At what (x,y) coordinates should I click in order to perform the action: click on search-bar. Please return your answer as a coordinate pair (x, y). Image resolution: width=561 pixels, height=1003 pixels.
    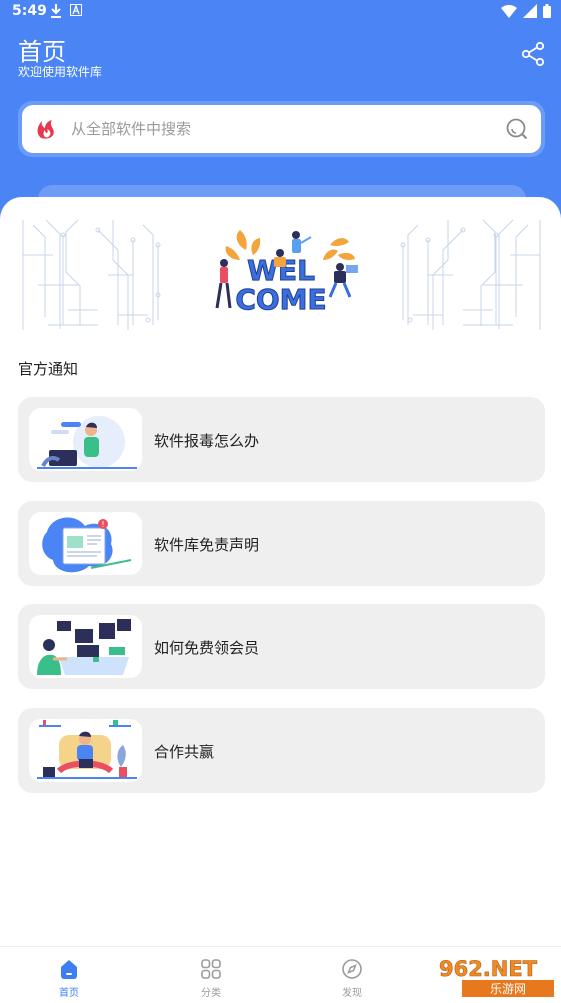
    Looking at the image, I should click on (281, 129).